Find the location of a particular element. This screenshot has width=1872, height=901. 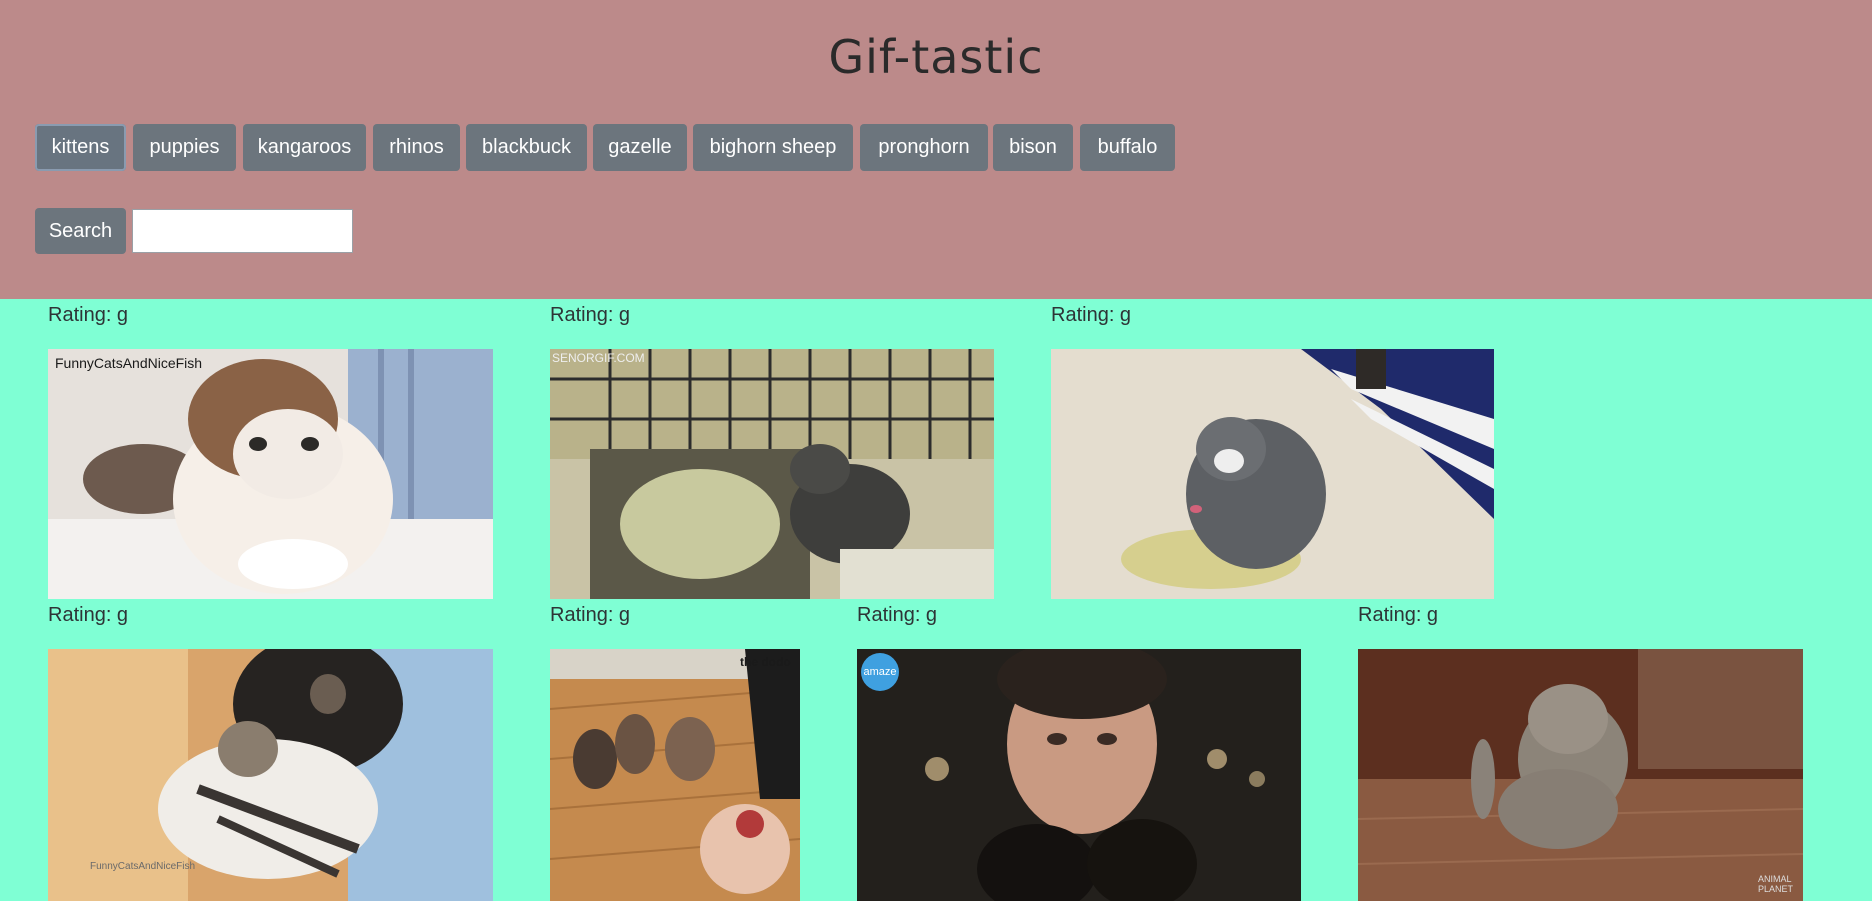

gif-image: ANIMAL PLANET is located at coordinates (1580, 775).